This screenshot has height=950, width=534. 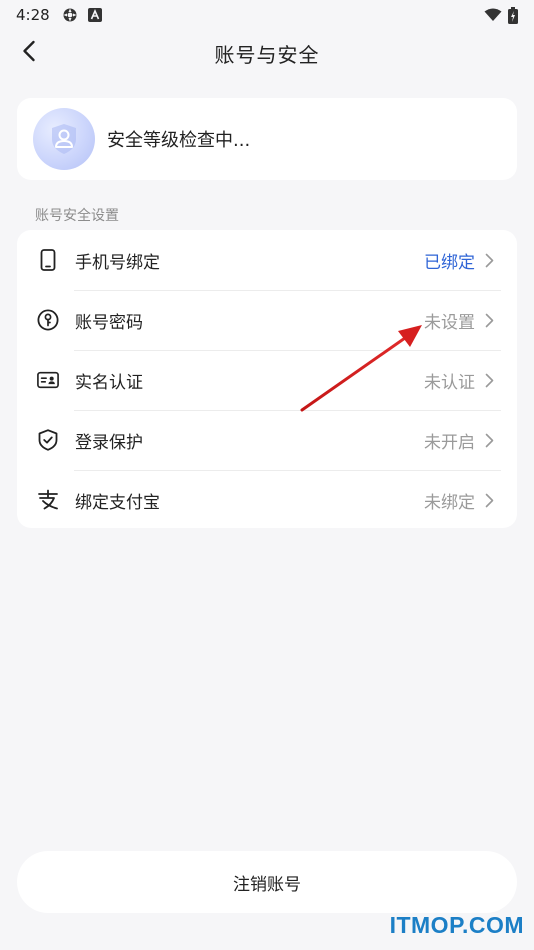 I want to click on setting-row-phone-binding: 手机号绑定 已绑定, so click(x=267, y=260).